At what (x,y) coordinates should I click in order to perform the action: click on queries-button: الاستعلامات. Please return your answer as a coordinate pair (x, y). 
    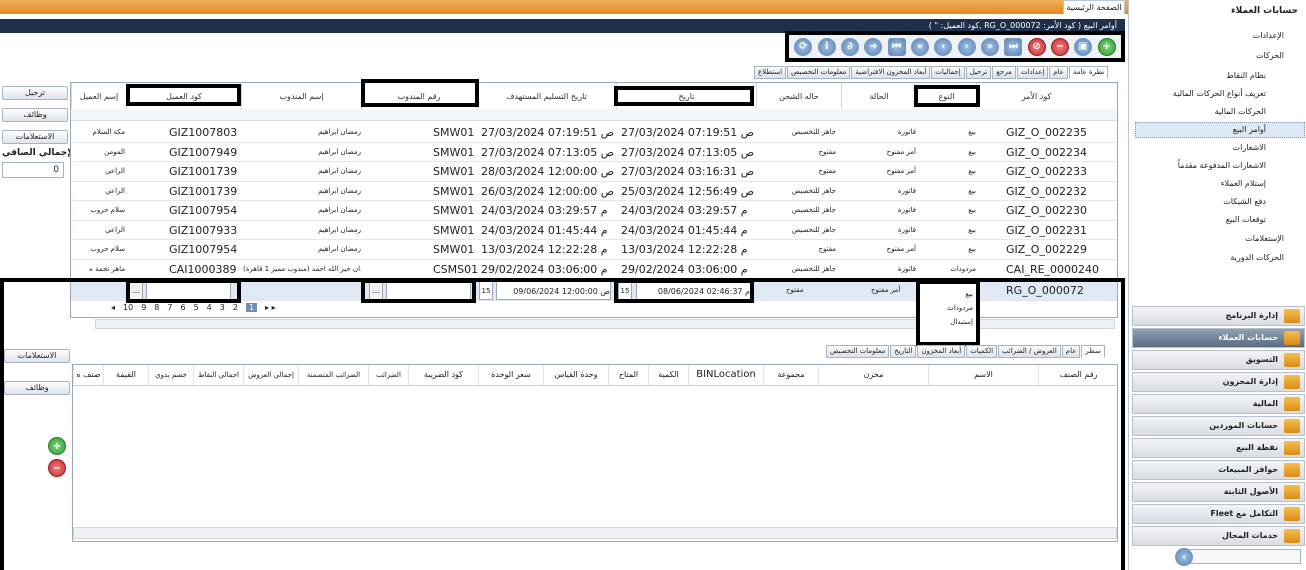
    Looking at the image, I should click on (35, 137).